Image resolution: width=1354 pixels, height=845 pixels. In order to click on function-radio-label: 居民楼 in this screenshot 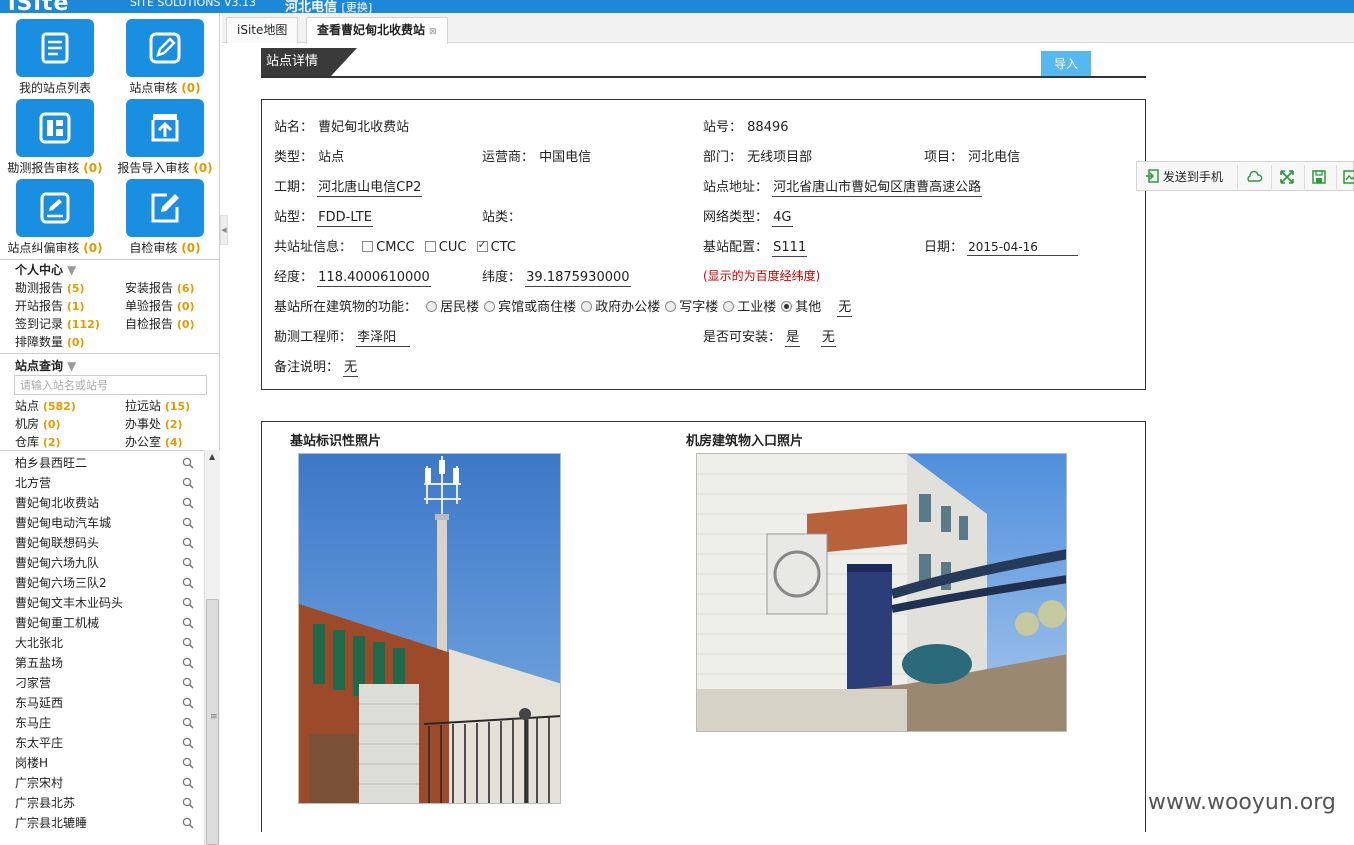, I will do `click(460, 307)`.